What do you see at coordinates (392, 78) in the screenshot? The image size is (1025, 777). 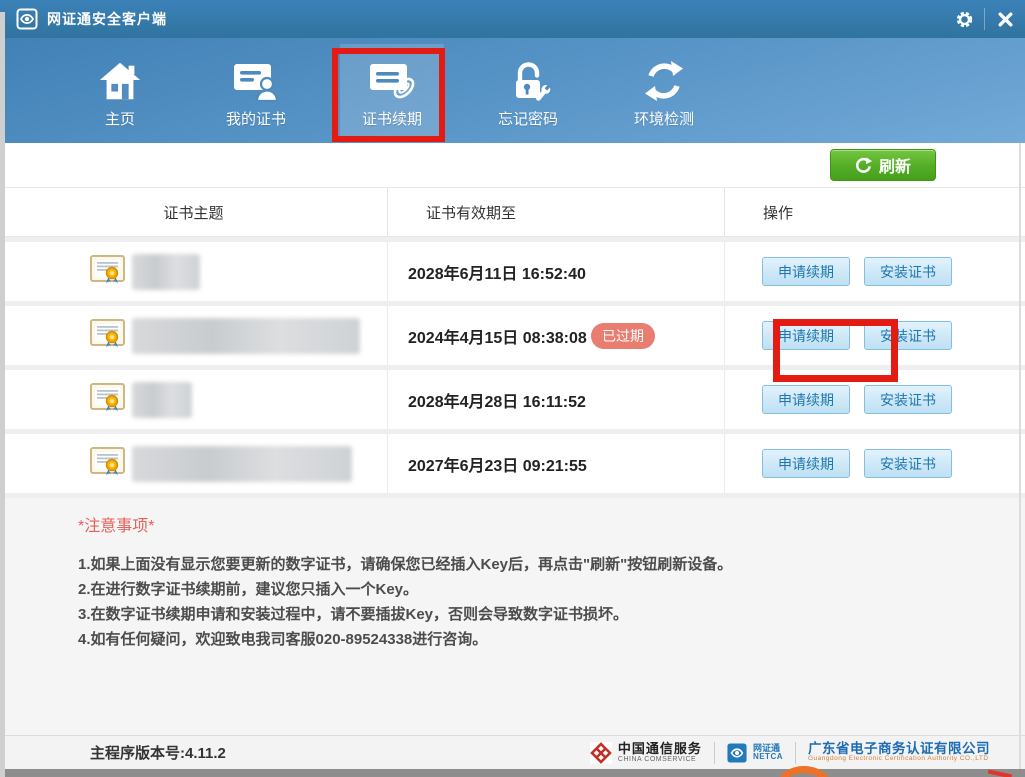 I see `certificate-renewal-icon` at bounding box center [392, 78].